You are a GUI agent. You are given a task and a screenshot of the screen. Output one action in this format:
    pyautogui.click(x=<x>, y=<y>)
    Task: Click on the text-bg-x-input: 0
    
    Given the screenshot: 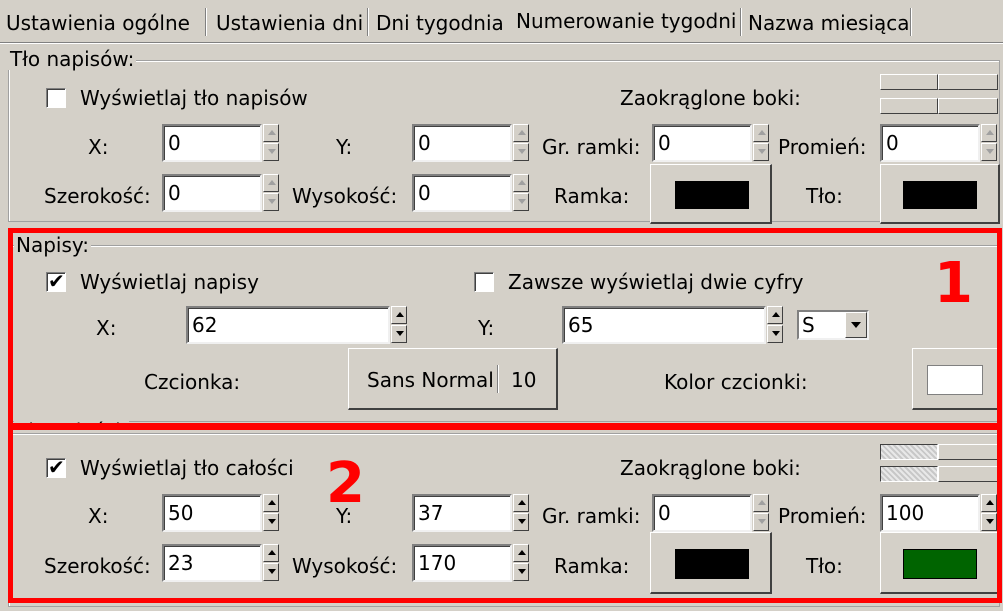 What is the action you would take?
    pyautogui.click(x=212, y=143)
    